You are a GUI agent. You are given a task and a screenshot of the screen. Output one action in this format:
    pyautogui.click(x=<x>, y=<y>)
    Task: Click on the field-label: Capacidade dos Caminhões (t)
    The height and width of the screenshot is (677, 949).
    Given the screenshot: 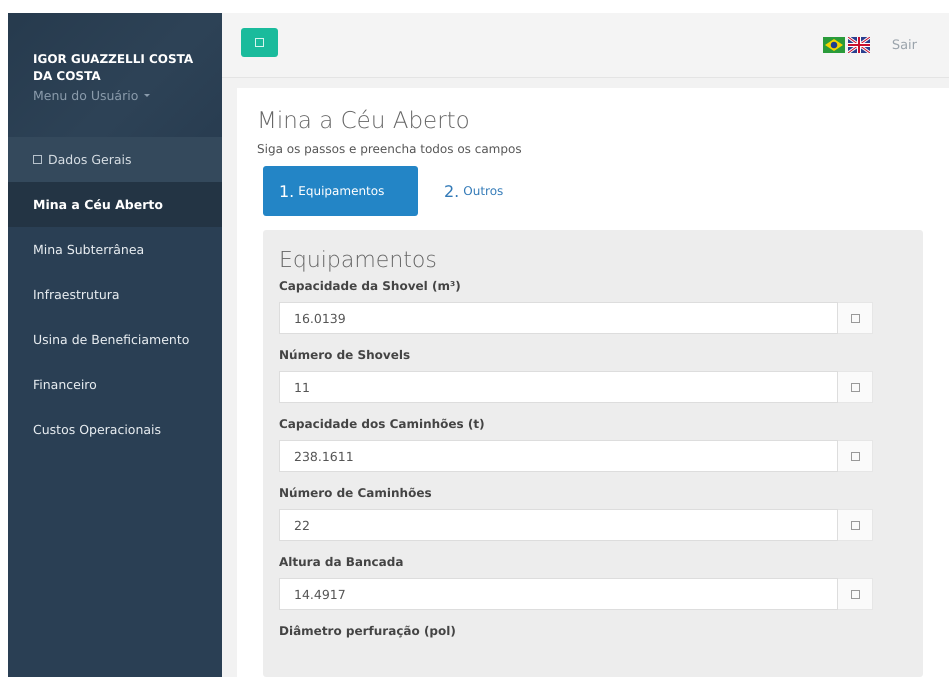 What is the action you would take?
    pyautogui.click(x=382, y=424)
    